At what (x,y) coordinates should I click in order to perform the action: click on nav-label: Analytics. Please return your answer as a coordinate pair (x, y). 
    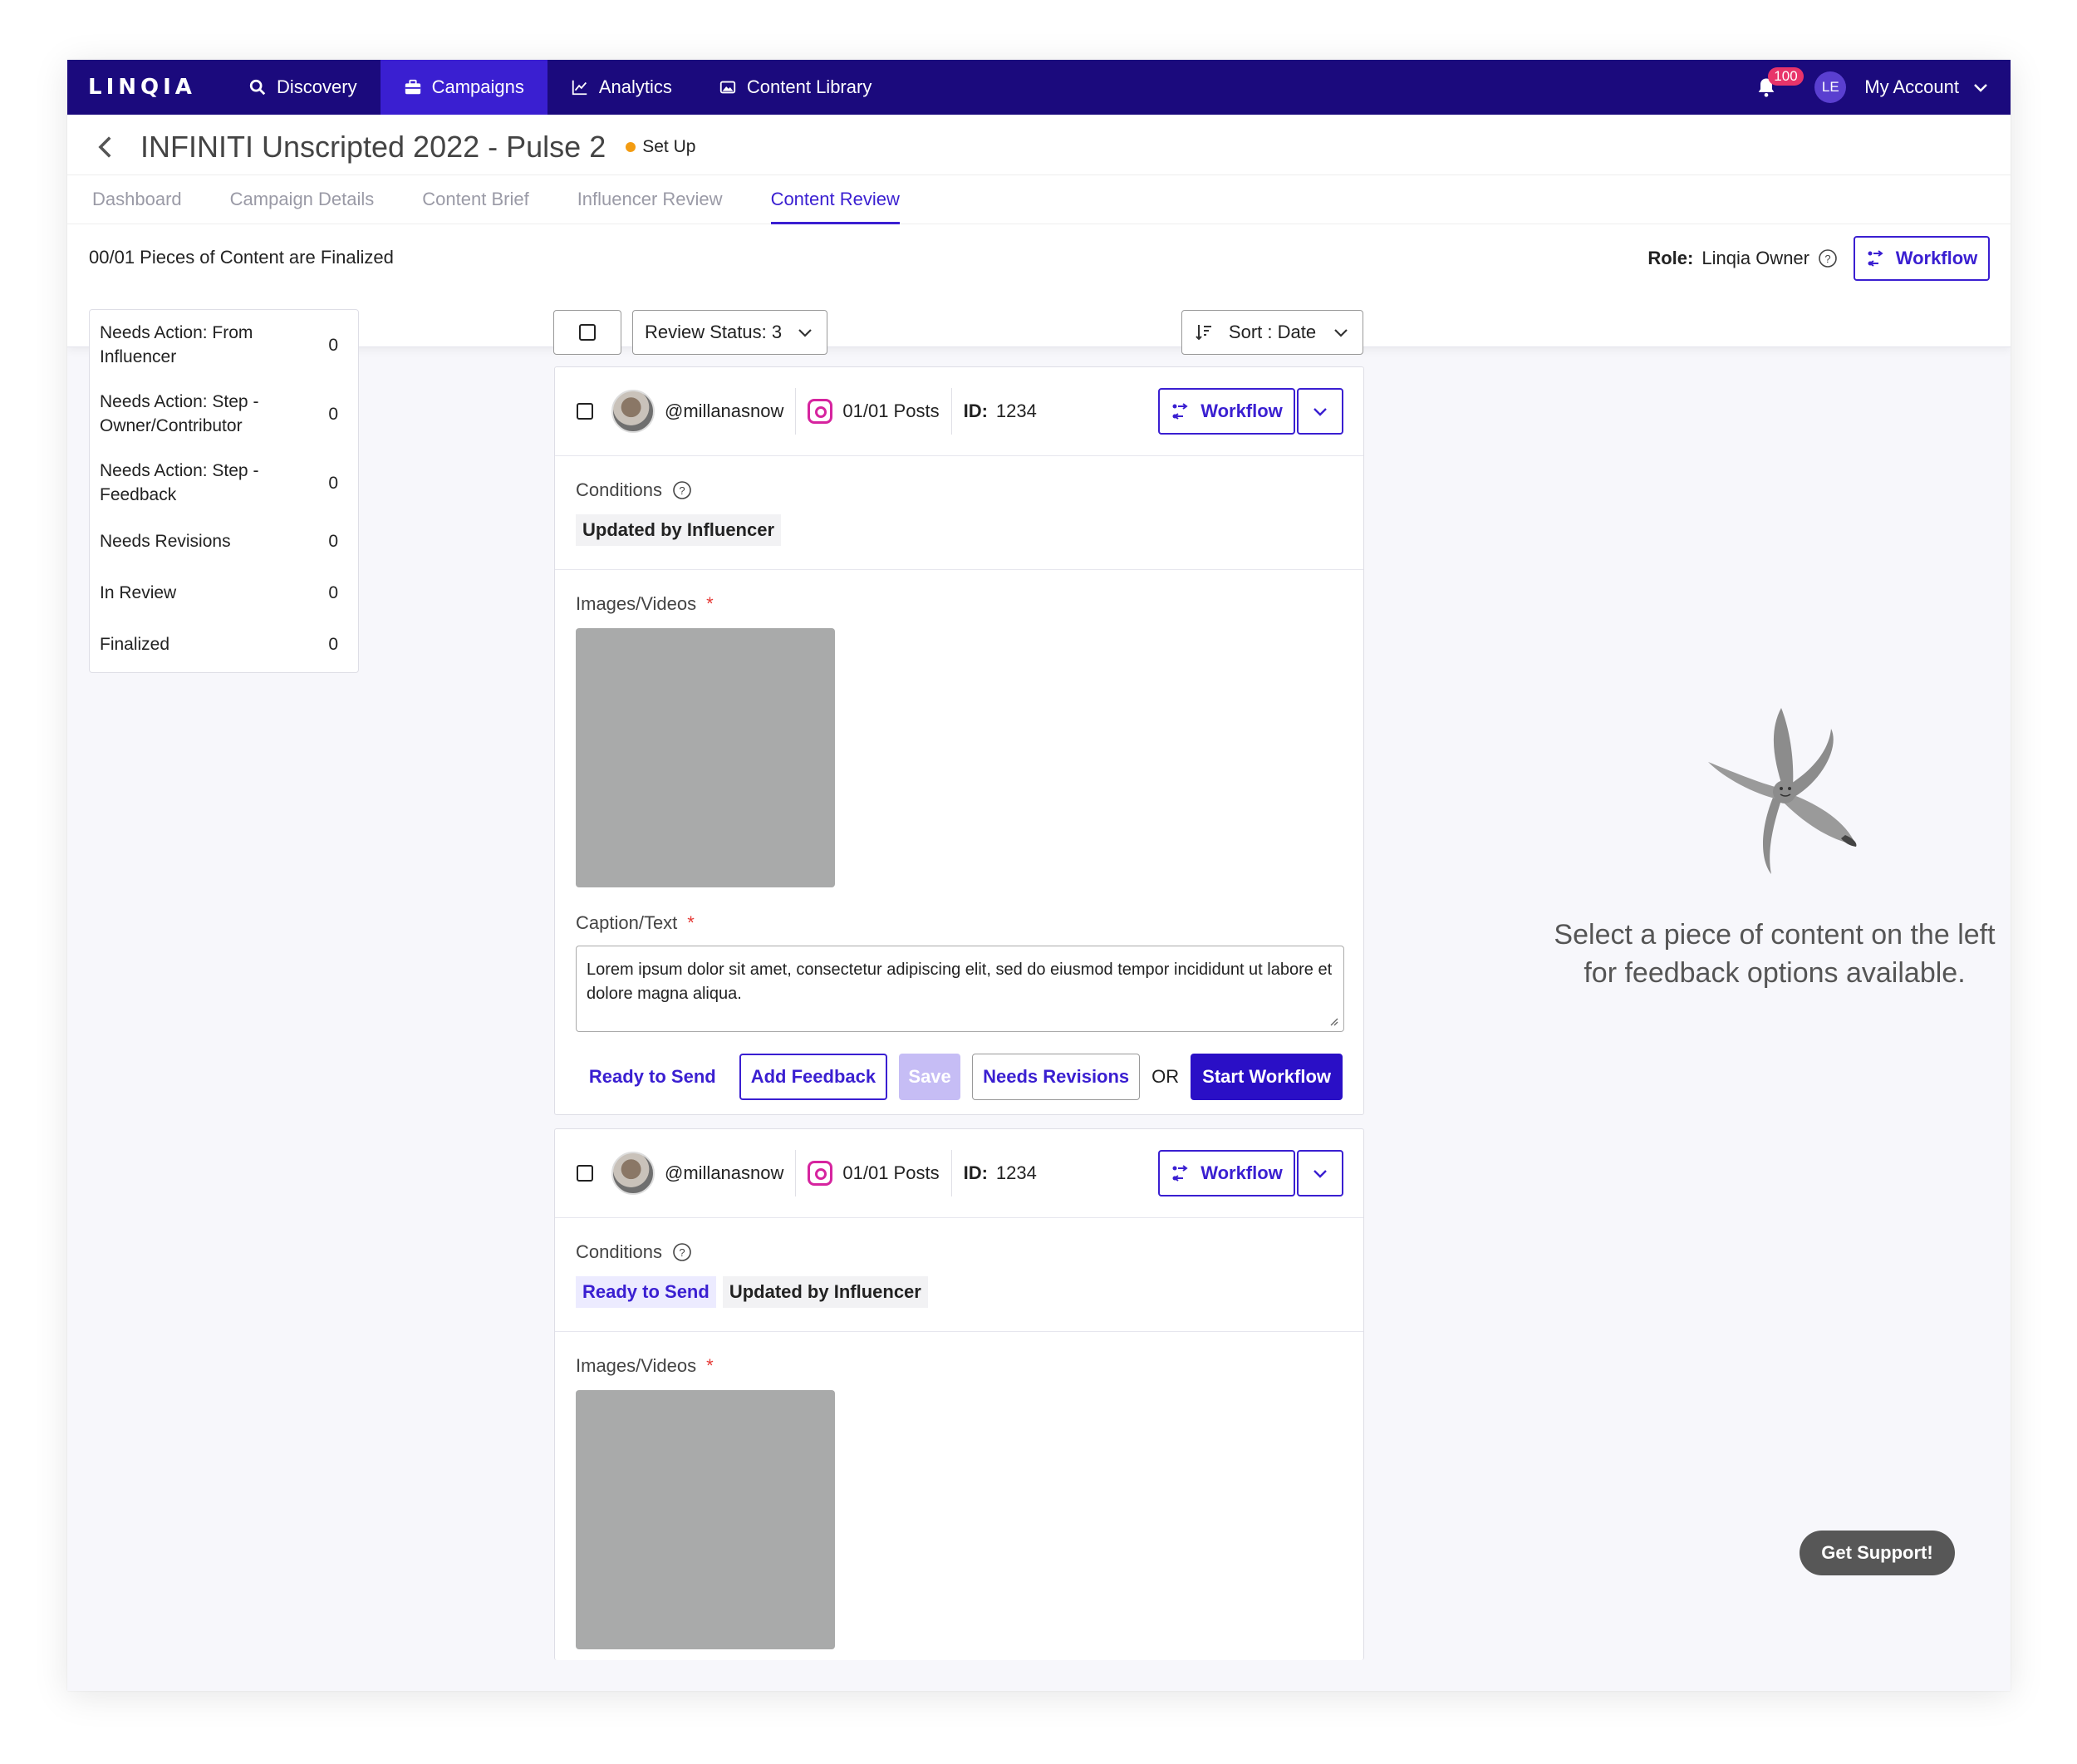
    Looking at the image, I should click on (635, 86).